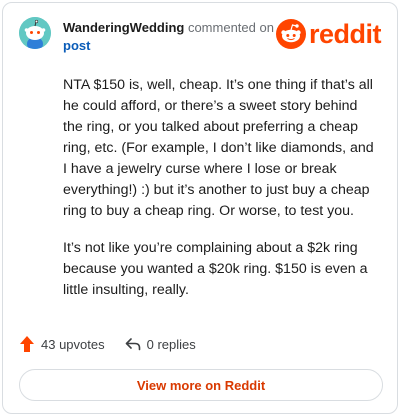 Image resolution: width=400 pixels, height=416 pixels. What do you see at coordinates (117, 344) in the screenshot?
I see `comment-actions: 43 upvotes 0 replies` at bounding box center [117, 344].